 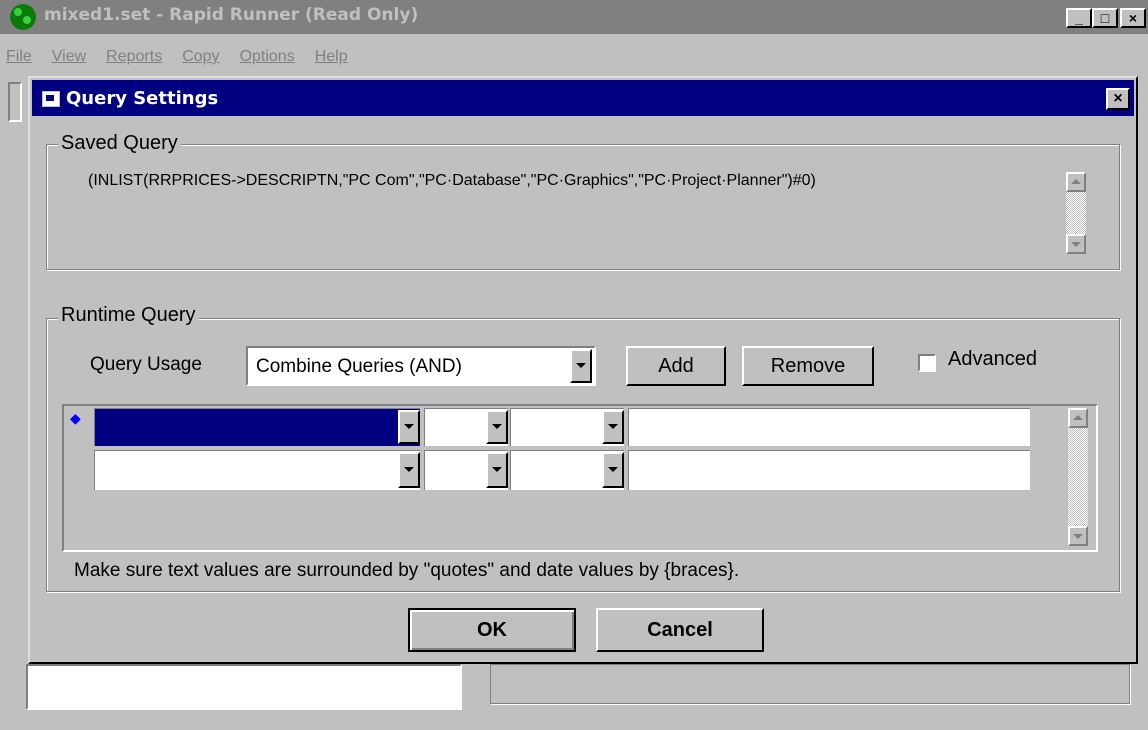 I want to click on query-usage-value: Combine Queries (AND), so click(x=359, y=366).